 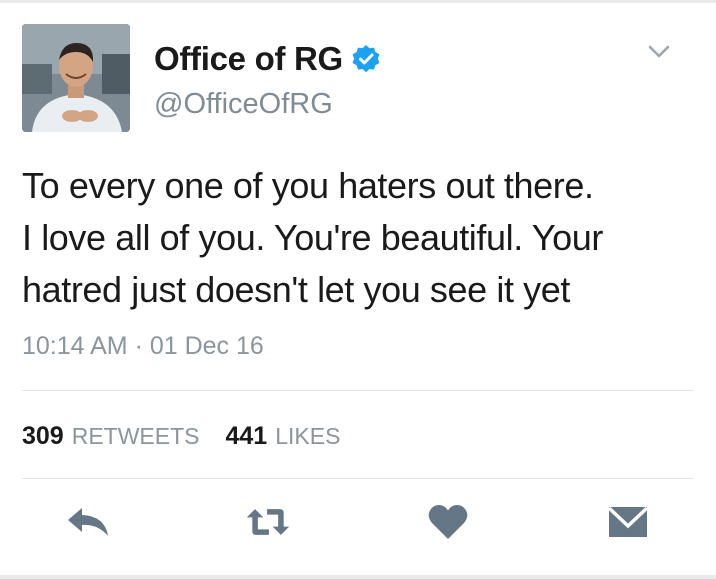 I want to click on likes-stat: 441 LIKES, so click(x=283, y=436).